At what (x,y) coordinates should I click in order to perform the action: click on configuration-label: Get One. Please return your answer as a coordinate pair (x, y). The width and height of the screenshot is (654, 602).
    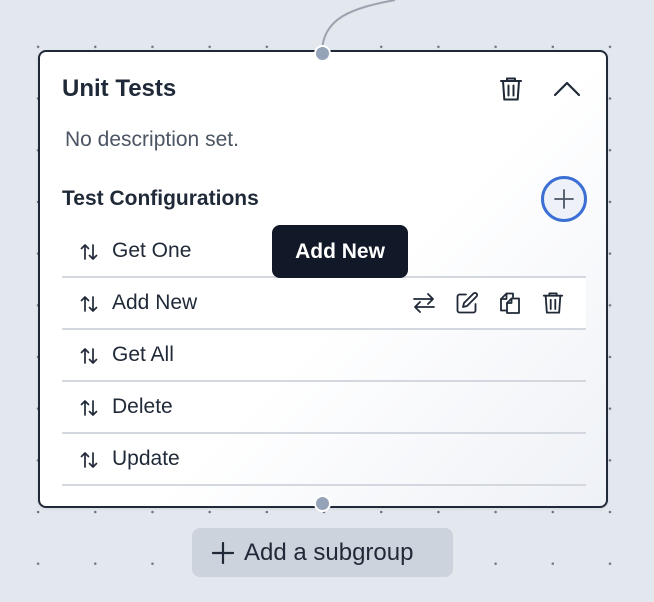
    Looking at the image, I should click on (152, 250).